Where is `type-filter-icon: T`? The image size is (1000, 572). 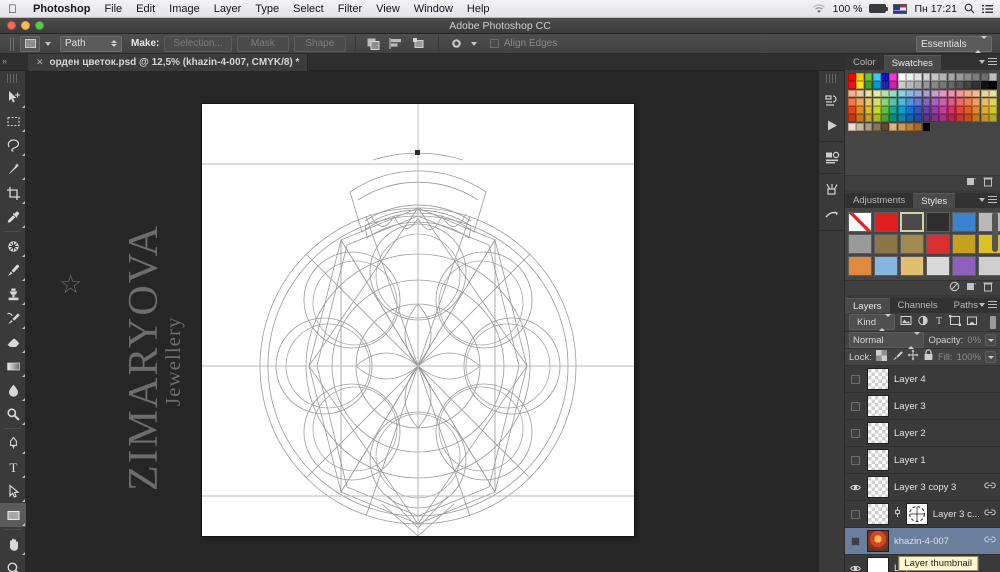 type-filter-icon: T is located at coordinates (939, 322).